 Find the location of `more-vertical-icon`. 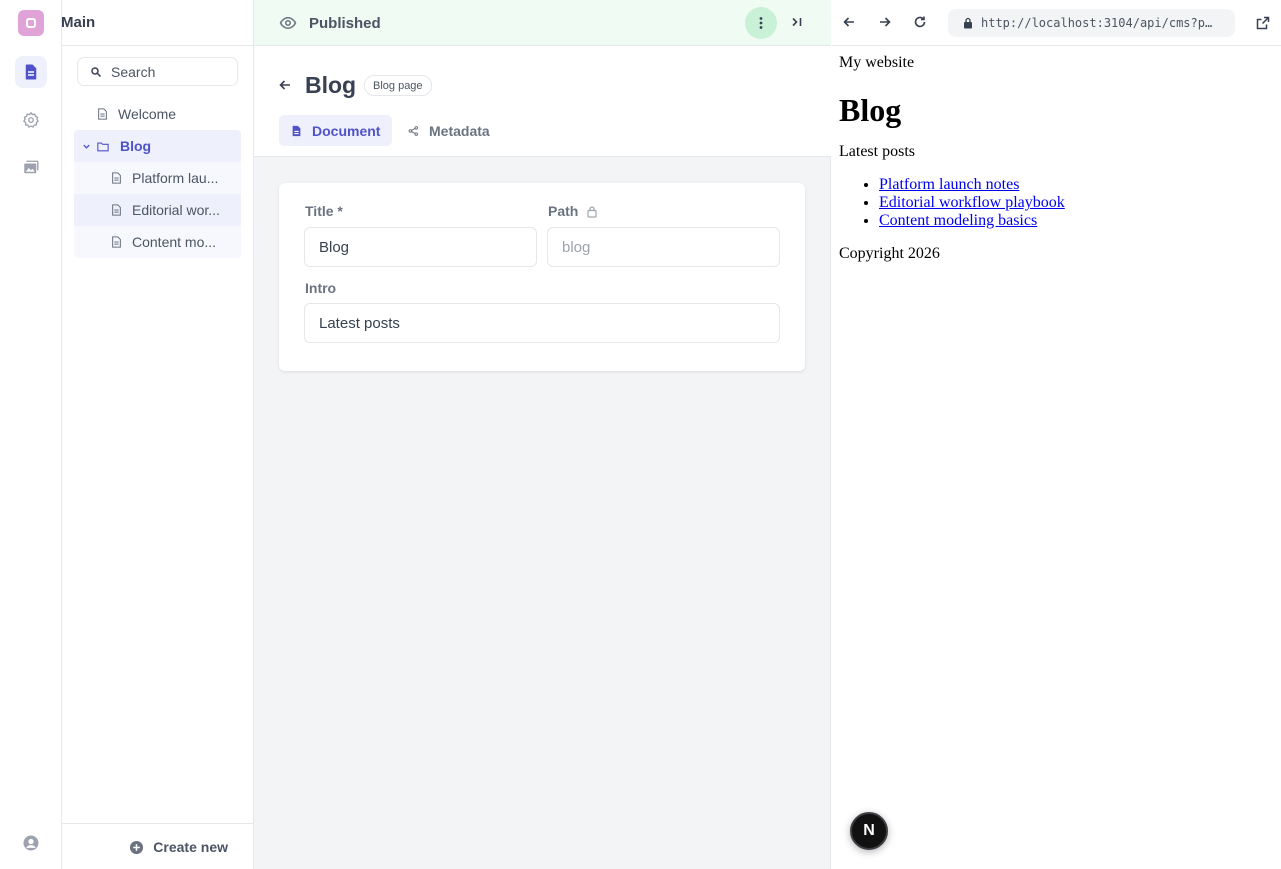

more-vertical-icon is located at coordinates (761, 23).